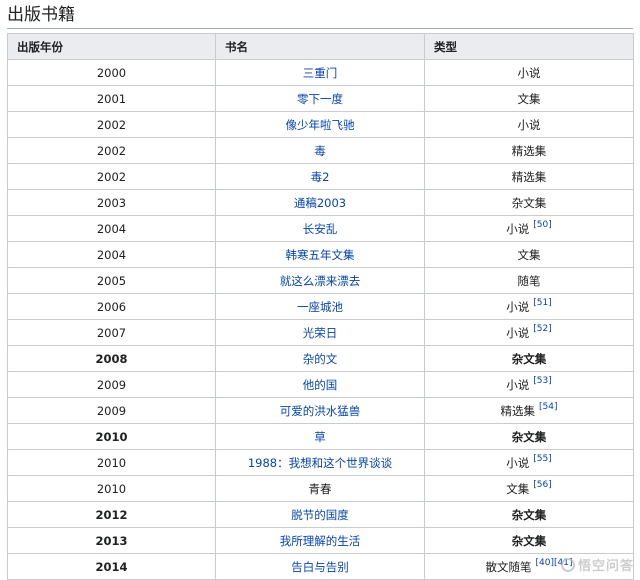 The height and width of the screenshot is (580, 640). I want to click on cell-type: 小说 [55], so click(529, 462).